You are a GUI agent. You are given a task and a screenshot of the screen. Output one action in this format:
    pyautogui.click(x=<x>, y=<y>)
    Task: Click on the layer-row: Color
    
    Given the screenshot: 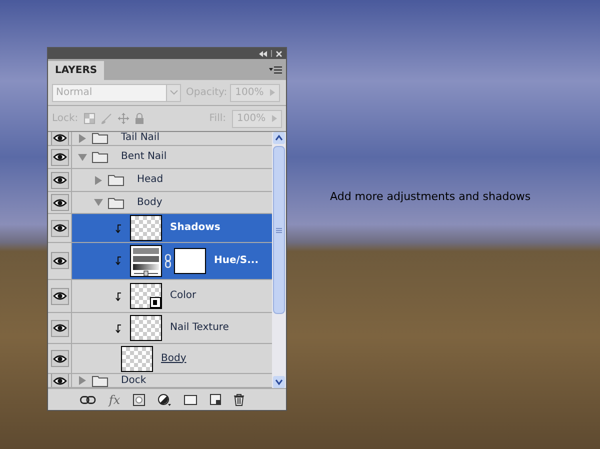 What is the action you would take?
    pyautogui.click(x=160, y=297)
    